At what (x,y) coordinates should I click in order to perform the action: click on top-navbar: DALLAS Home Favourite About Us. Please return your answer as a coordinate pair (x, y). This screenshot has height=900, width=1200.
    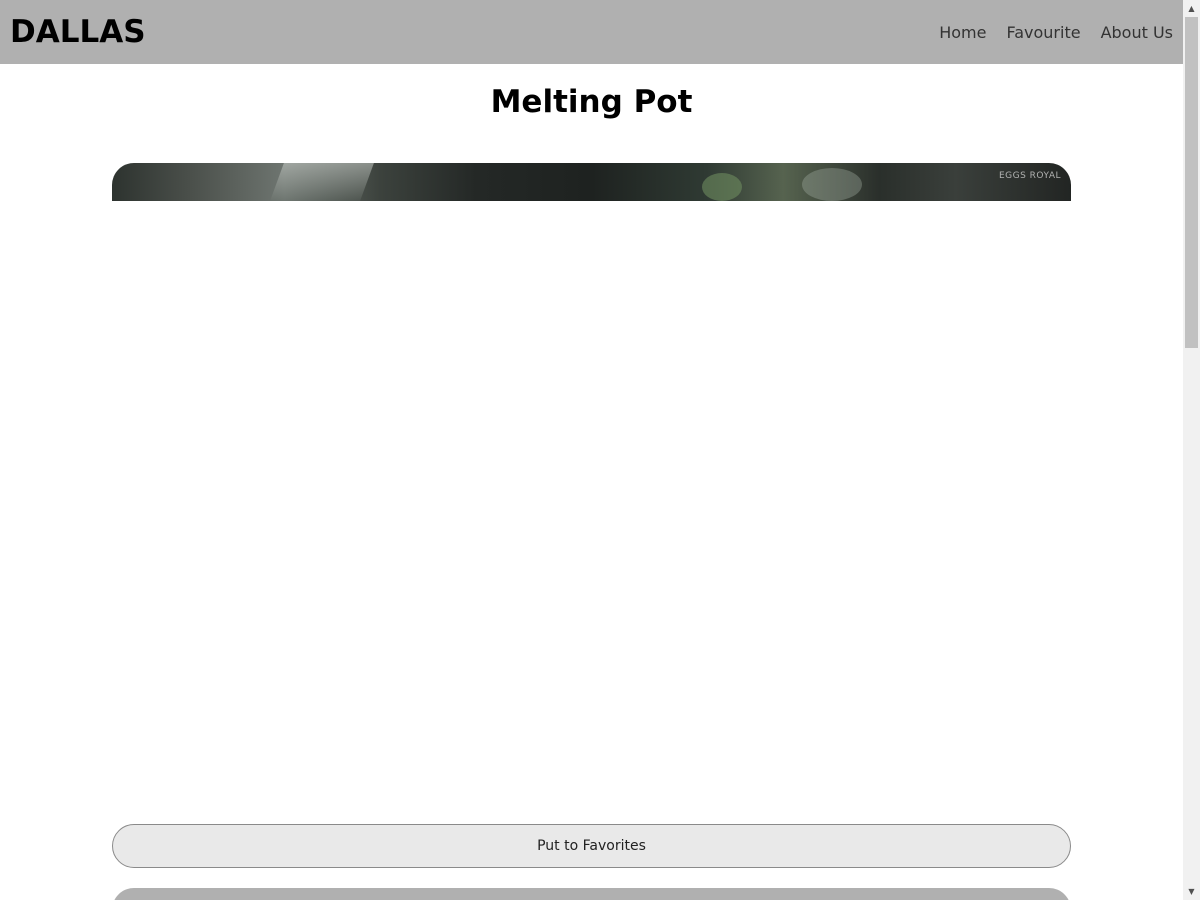
    Looking at the image, I should click on (591, 32).